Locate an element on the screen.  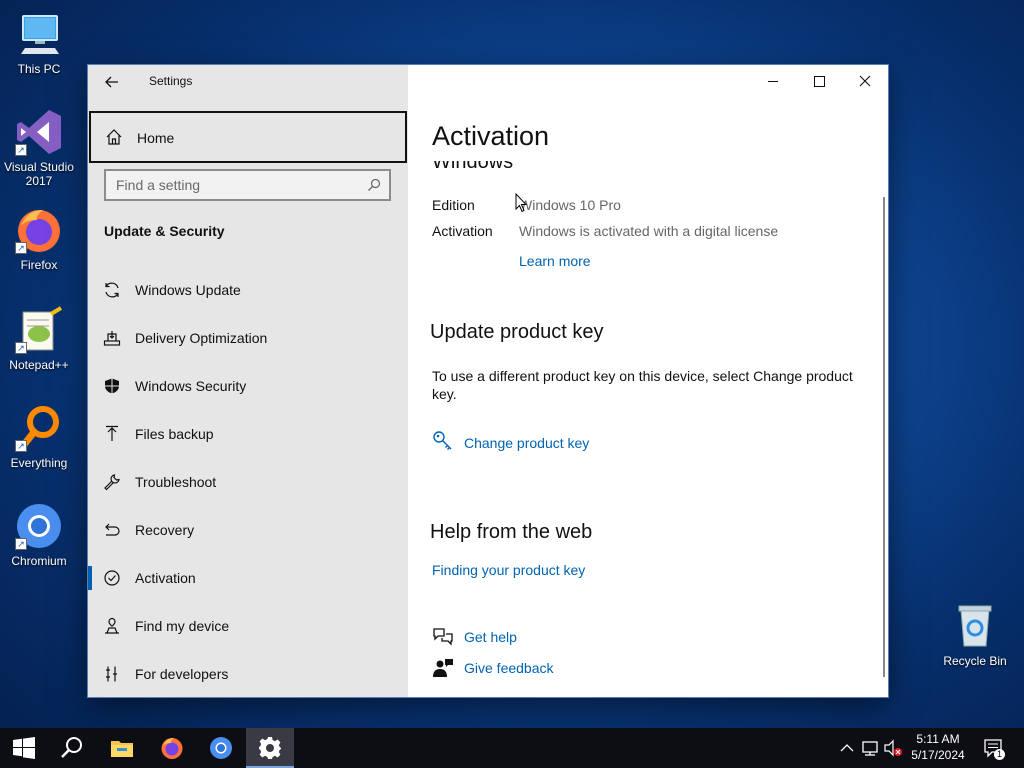
chromium-icon: ↗ is located at coordinates (39, 526).